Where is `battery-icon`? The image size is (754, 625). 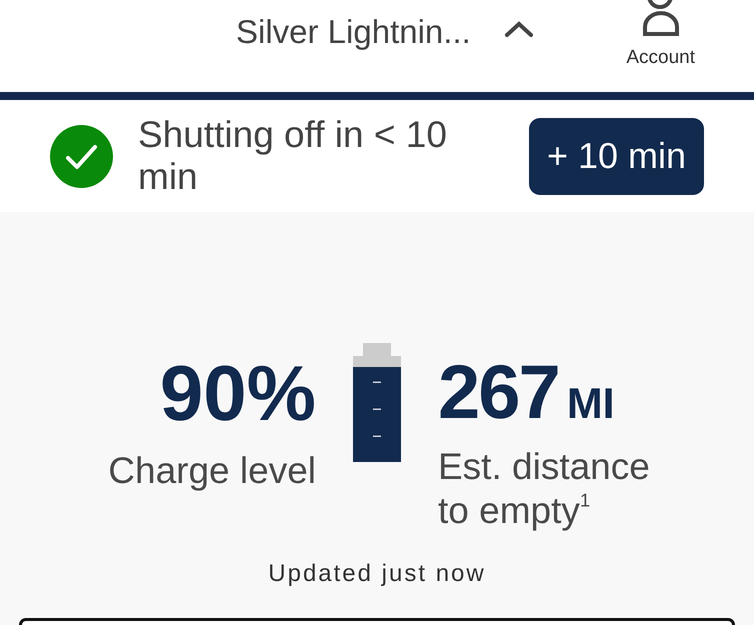 battery-icon is located at coordinates (377, 402).